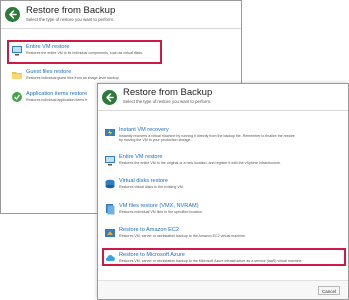 The image size is (349, 300). Describe the element at coordinates (159, 206) in the screenshot. I see `option-name: VM files restore (VMX, NVRAM)` at that location.